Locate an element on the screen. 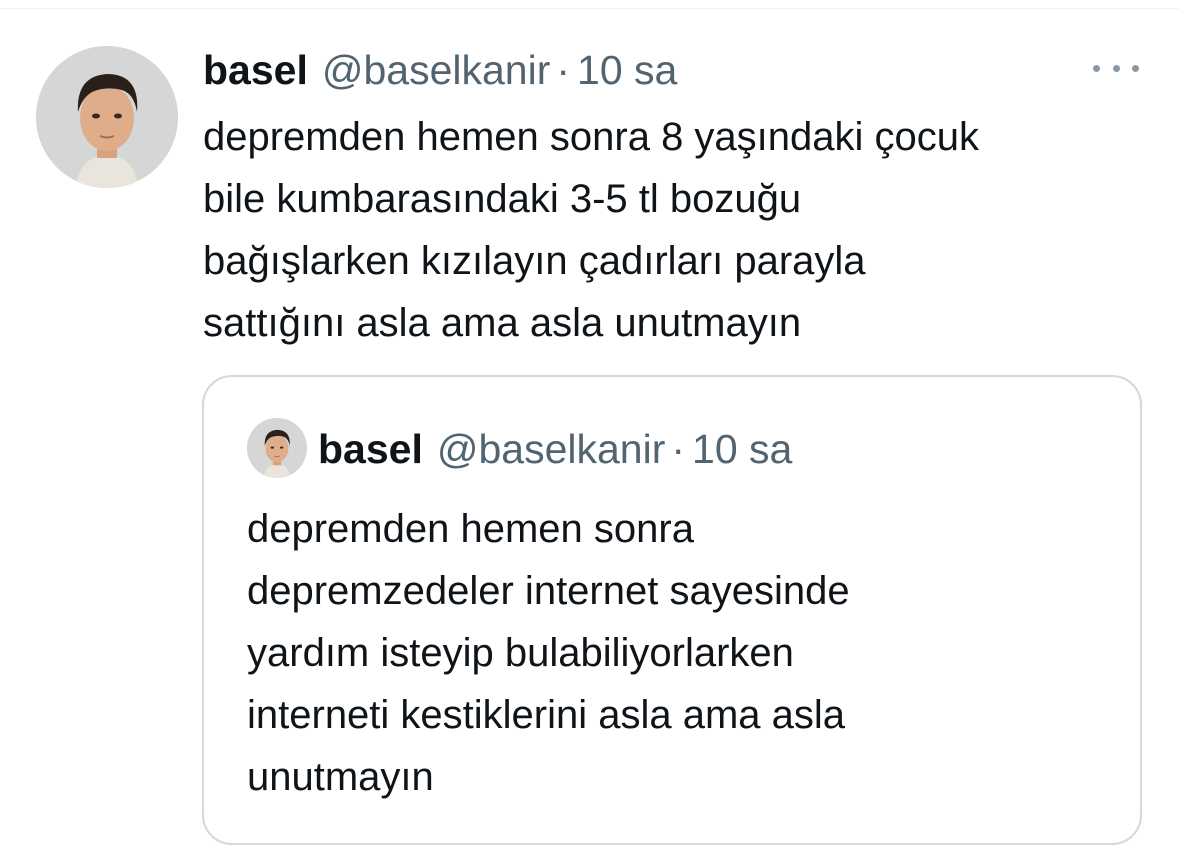 The width and height of the screenshot is (1179, 845). tweet-time: 10 sa is located at coordinates (627, 70).